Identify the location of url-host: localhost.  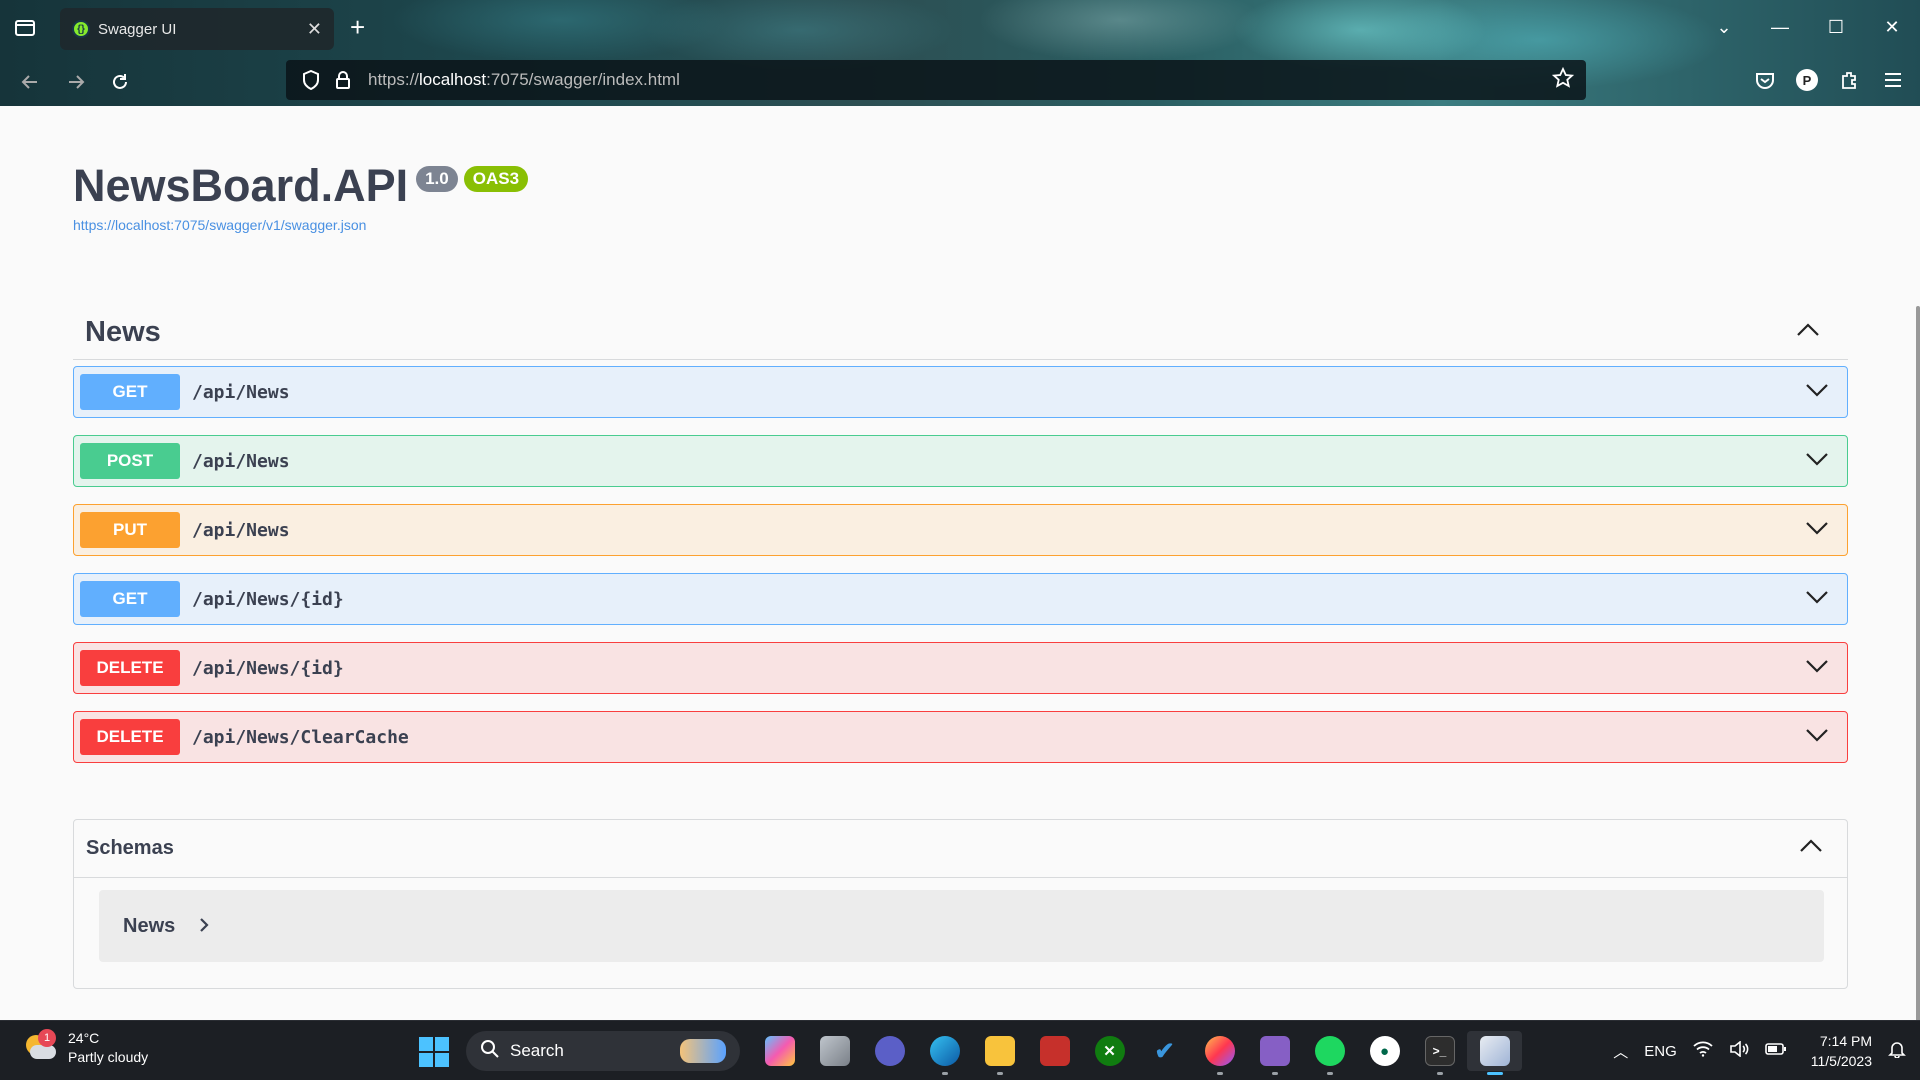
(453, 79).